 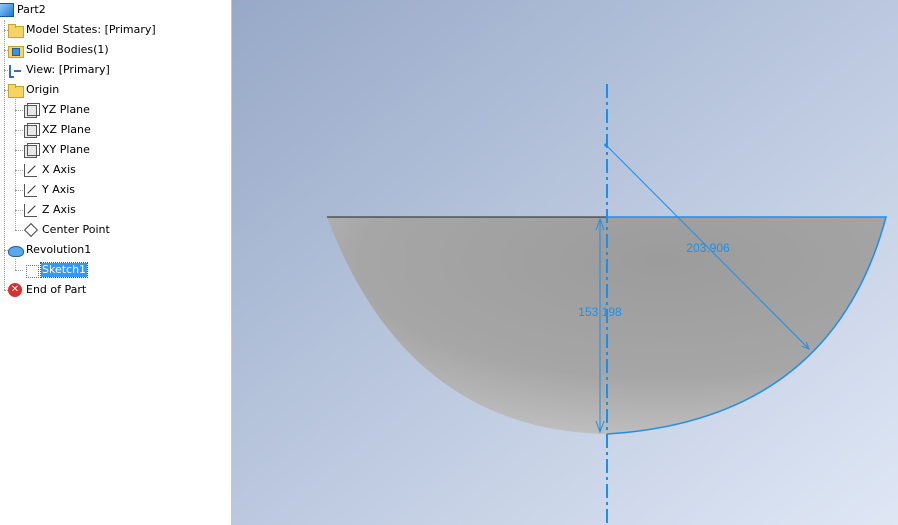 I want to click on tree-item-x-axis: X Axis, so click(x=50, y=170).